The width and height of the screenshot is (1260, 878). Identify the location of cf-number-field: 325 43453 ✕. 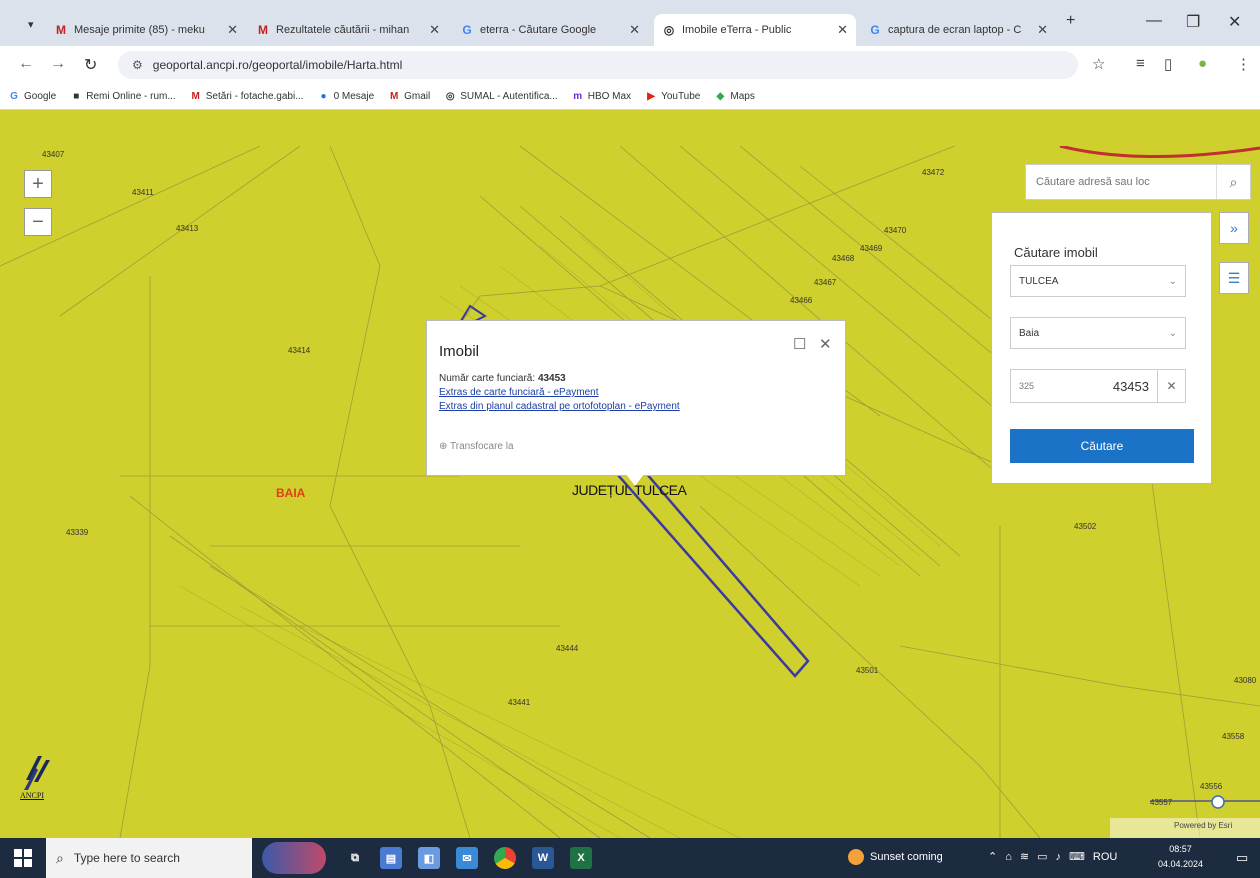
(1098, 386).